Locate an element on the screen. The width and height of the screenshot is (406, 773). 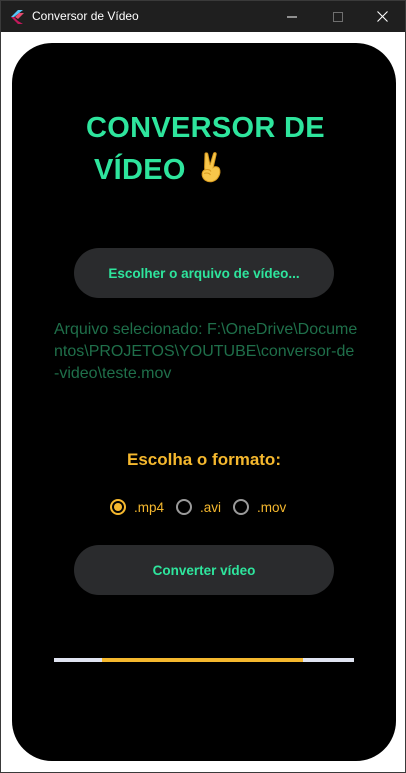
page-title: CONVERSOR DE VÍDEO is located at coordinates (211, 151).